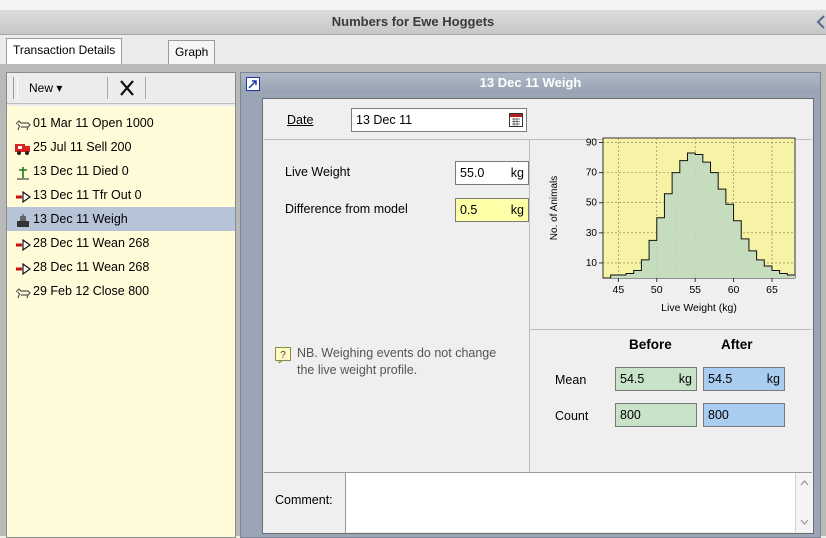 The height and width of the screenshot is (538, 826). I want to click on list-item: 29 Feb 12 Close 800, so click(121, 291).